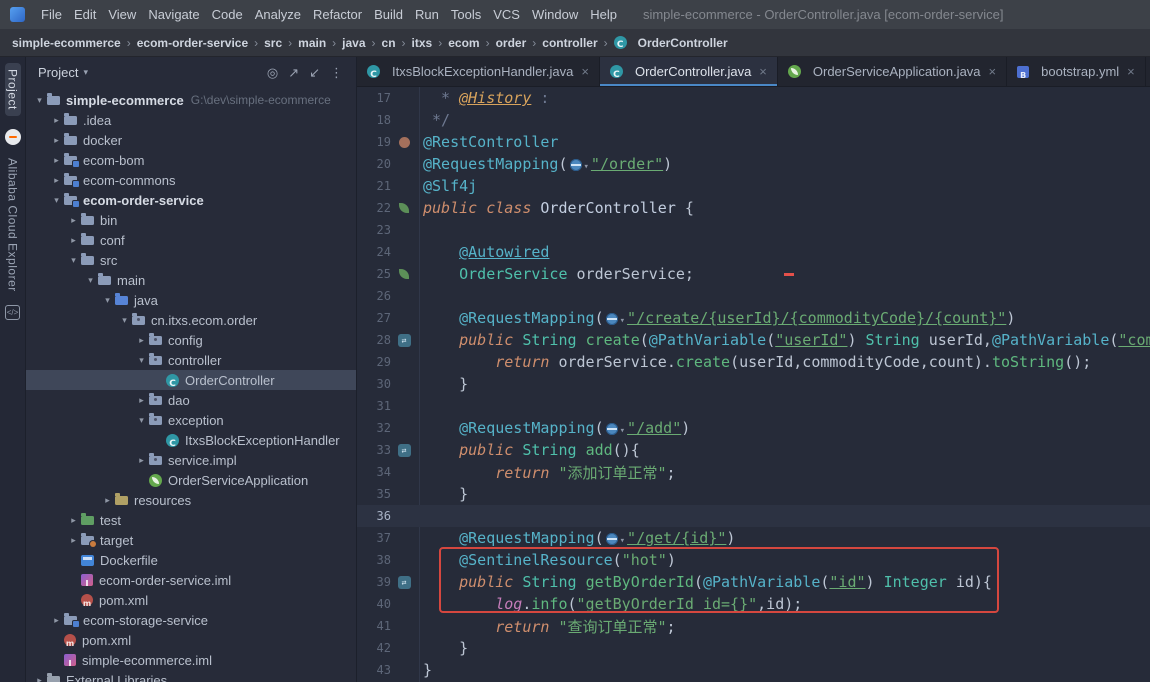 This screenshot has height=682, width=1150. I want to click on tree-item-exception: ▾ exception, so click(191, 420).